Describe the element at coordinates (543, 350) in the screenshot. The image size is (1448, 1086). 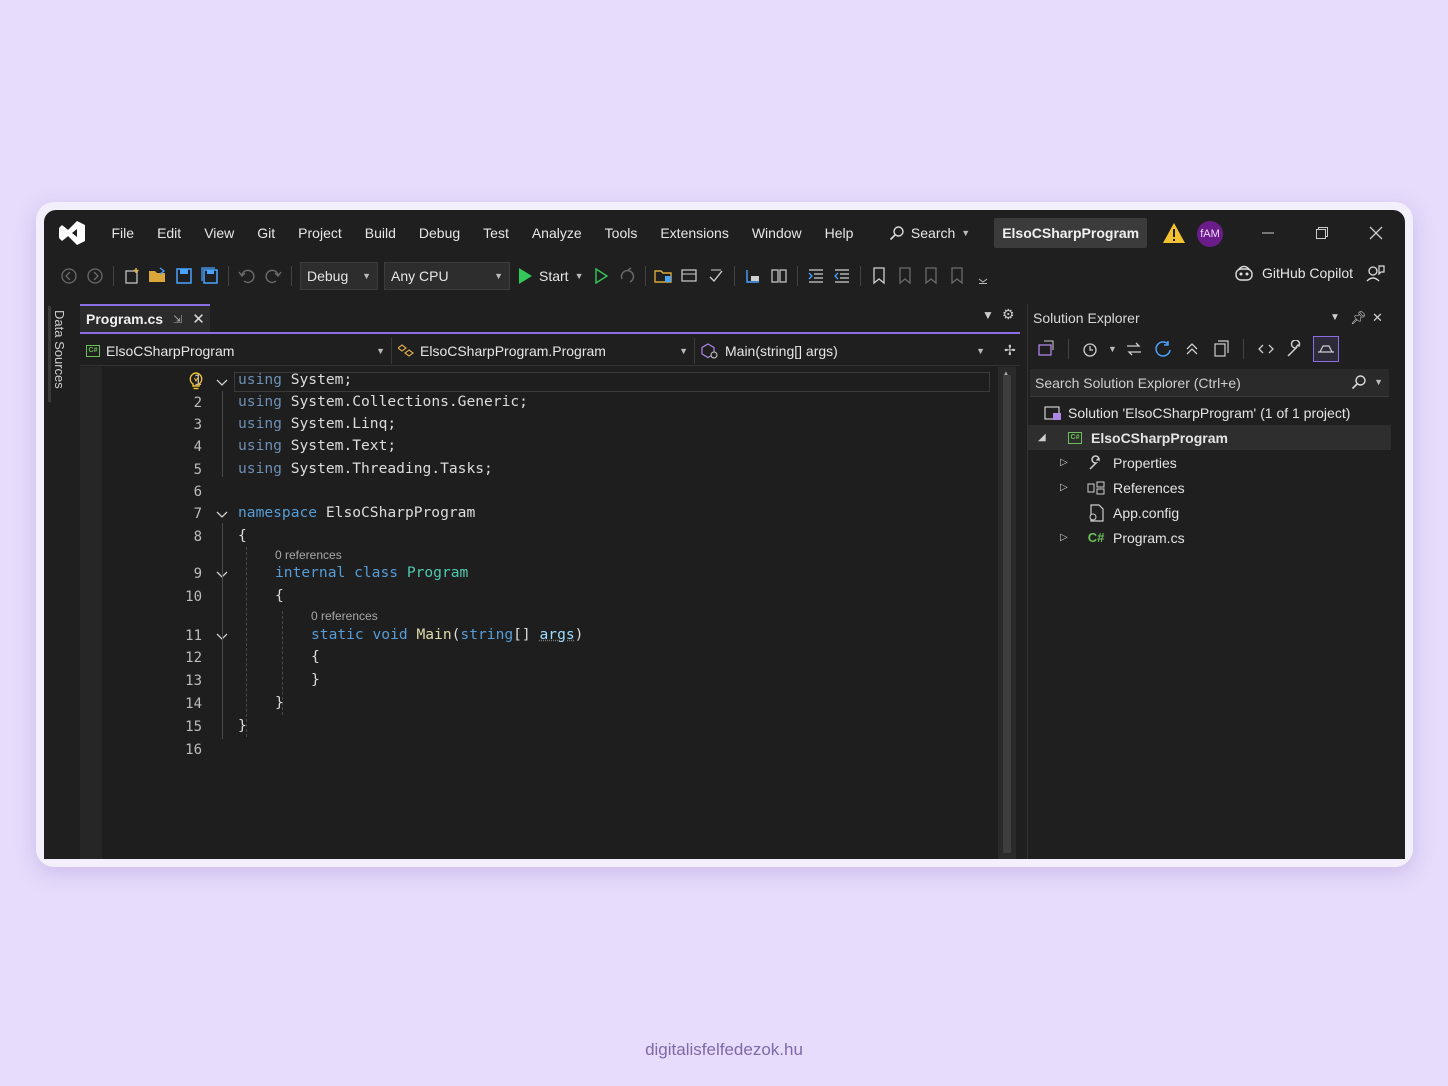
I see `type-navigation-select: ElsoCSharpProgram.Program ▼` at that location.